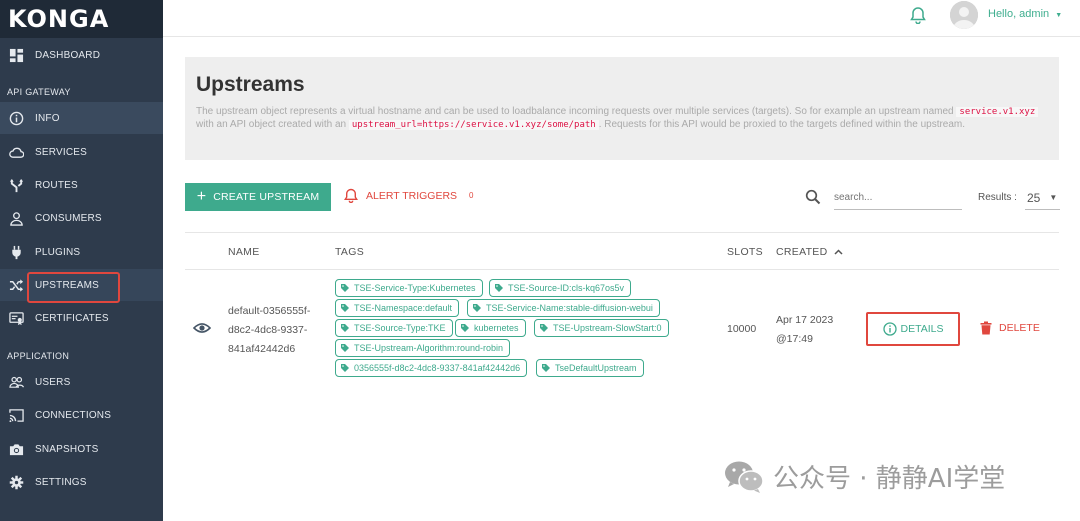 This screenshot has height=521, width=1080. I want to click on tag-chip: TSE-Source-Type:TKE, so click(394, 328).